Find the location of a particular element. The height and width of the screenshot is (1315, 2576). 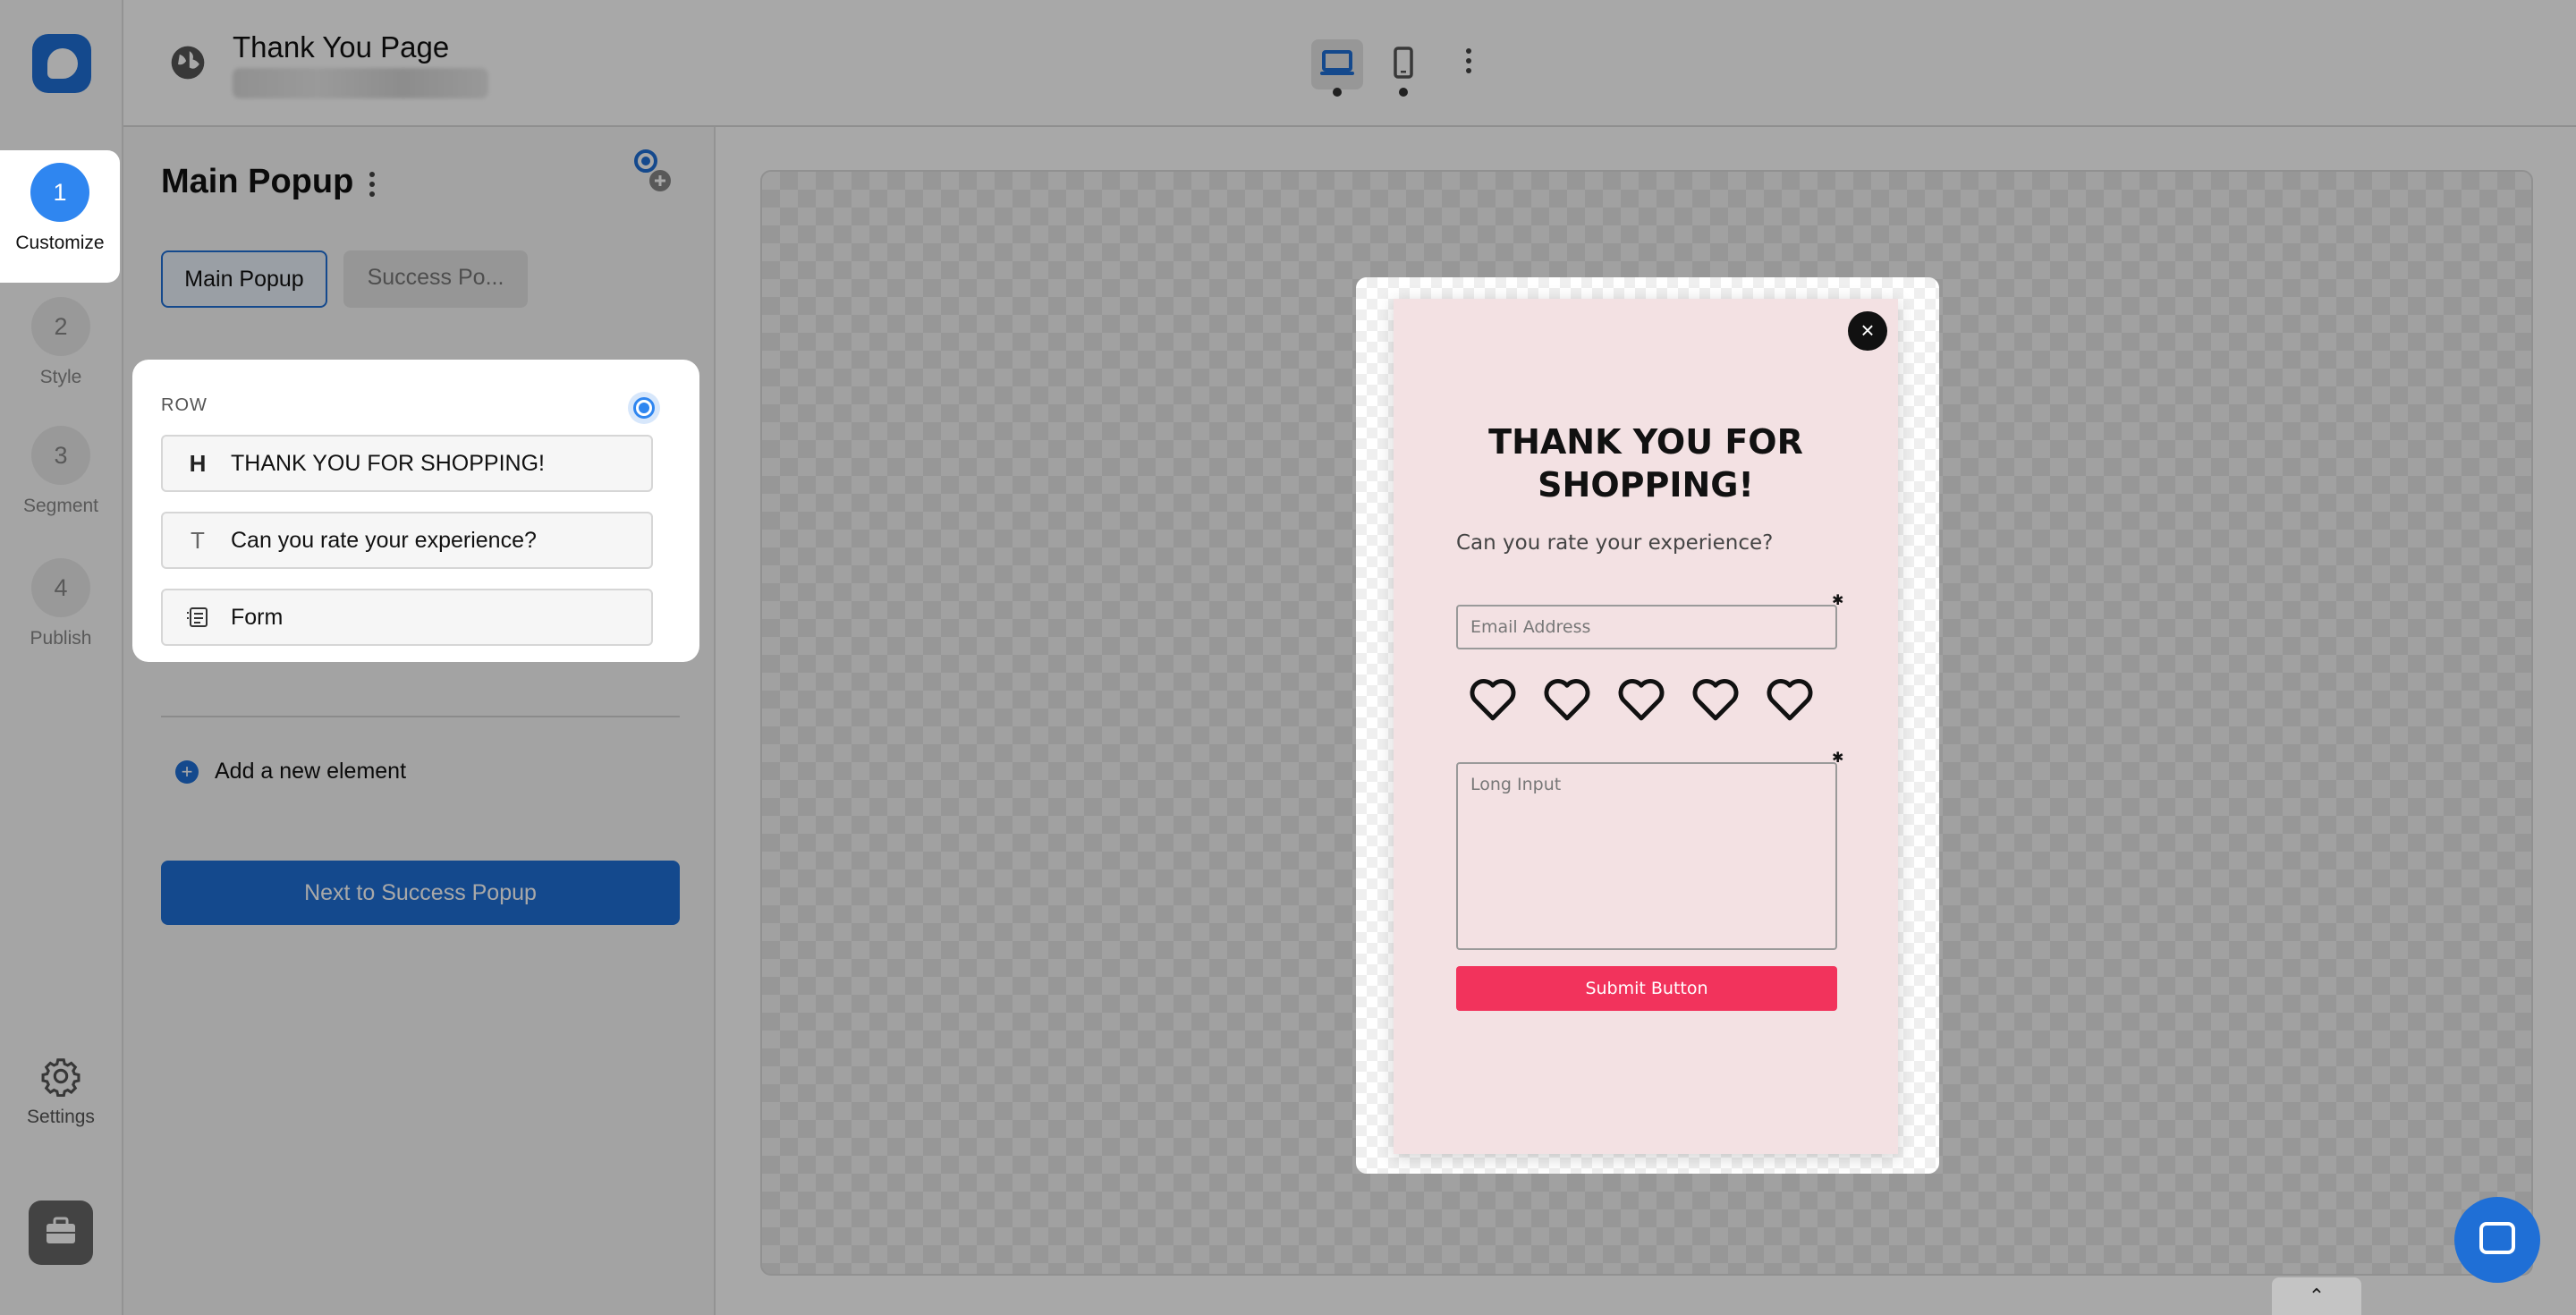

row-item-text: T Can you rate your experience? is located at coordinates (407, 540).